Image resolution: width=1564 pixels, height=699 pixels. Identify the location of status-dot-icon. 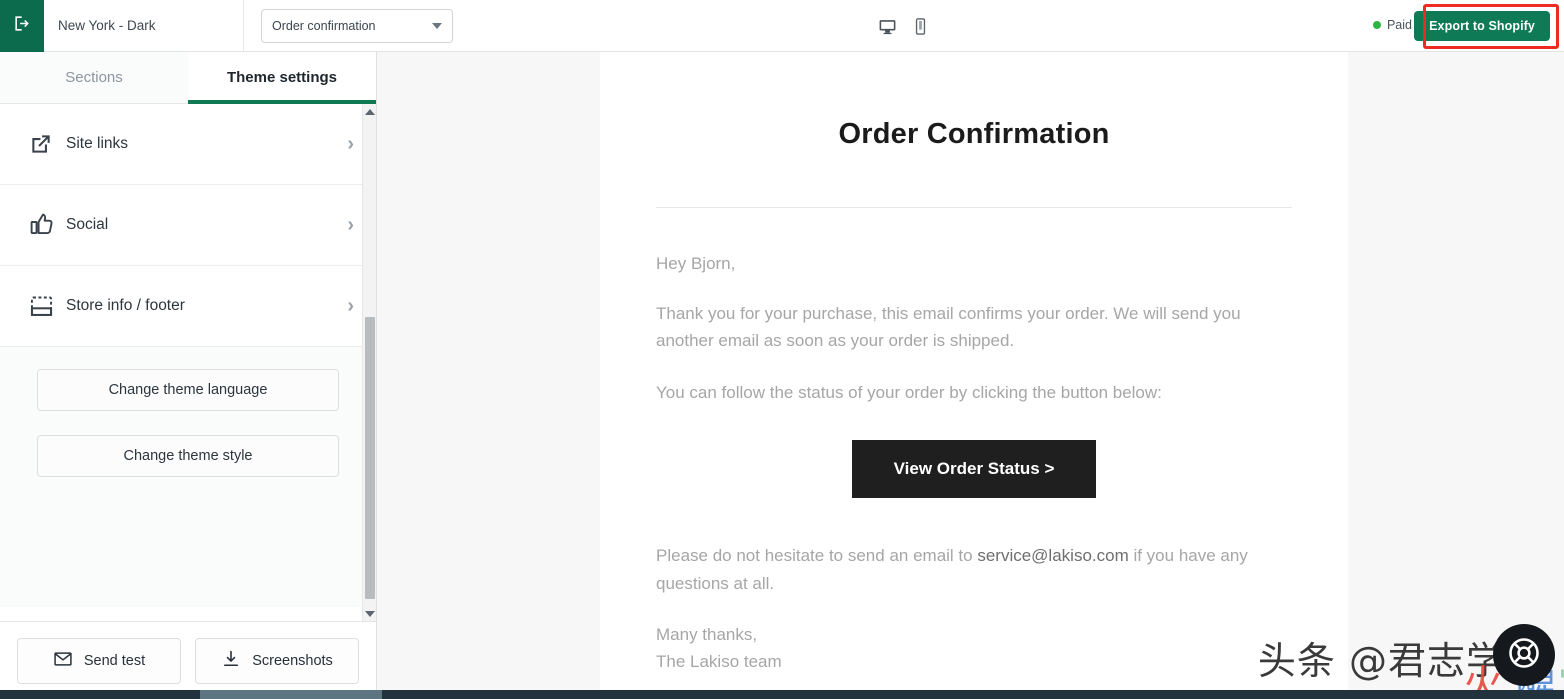
(1376, 25).